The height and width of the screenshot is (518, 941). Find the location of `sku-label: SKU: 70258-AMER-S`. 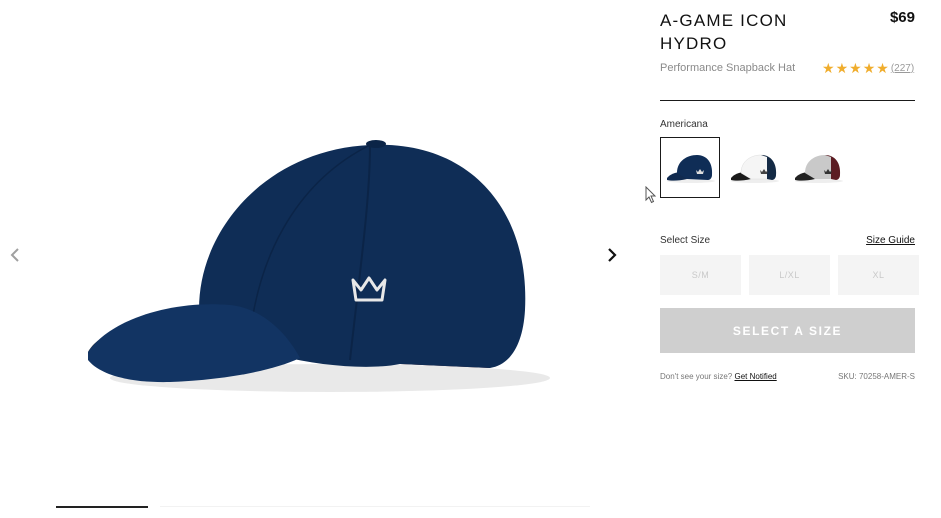

sku-label: SKU: 70258-AMER-S is located at coordinates (876, 376).